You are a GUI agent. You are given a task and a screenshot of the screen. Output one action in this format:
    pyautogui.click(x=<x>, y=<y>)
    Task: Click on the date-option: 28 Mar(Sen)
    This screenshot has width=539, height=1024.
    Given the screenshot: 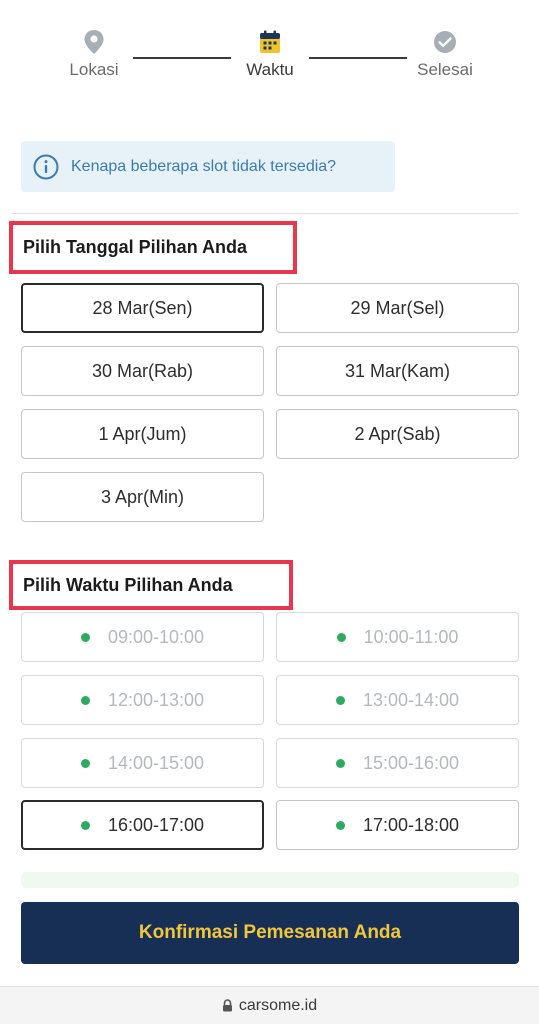 What is the action you would take?
    pyautogui.click(x=142, y=308)
    